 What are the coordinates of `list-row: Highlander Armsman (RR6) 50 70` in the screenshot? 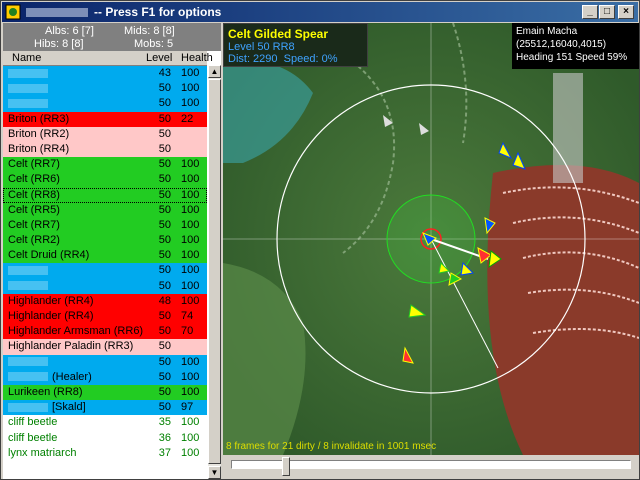 It's located at (105, 332).